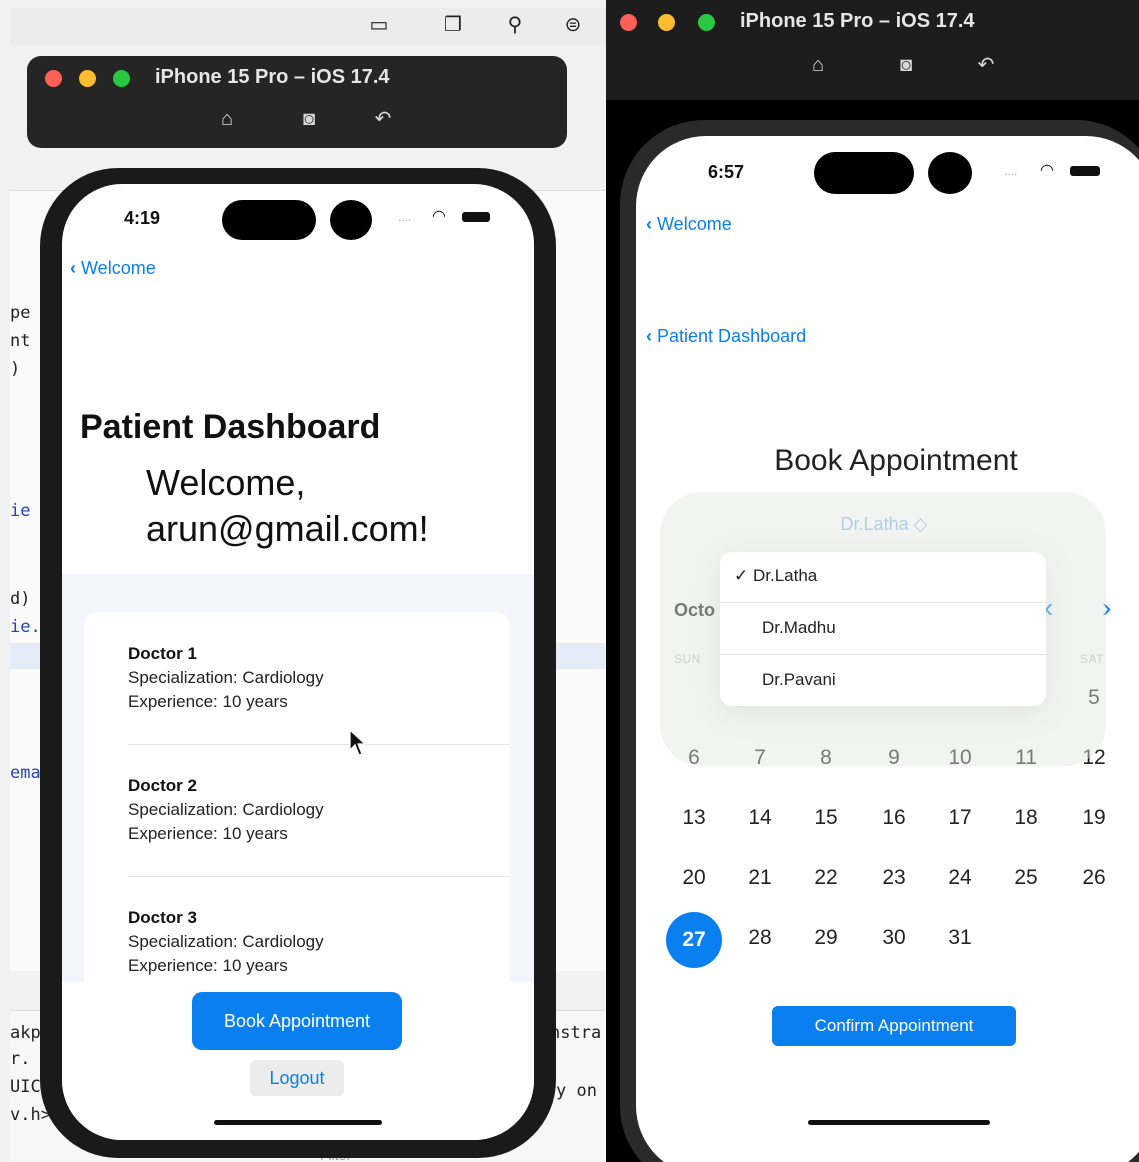  What do you see at coordinates (694, 940) in the screenshot?
I see `calendar-day-selected: 27` at bounding box center [694, 940].